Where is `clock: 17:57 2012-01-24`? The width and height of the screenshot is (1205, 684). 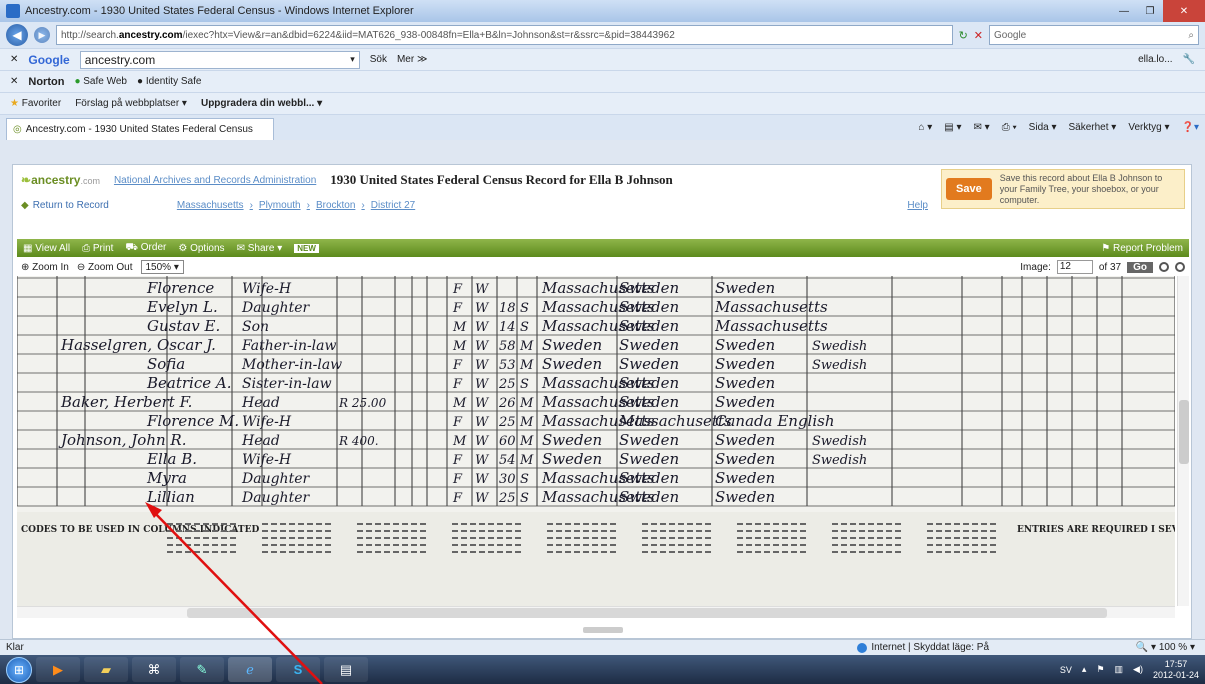 clock: 17:57 2012-01-24 is located at coordinates (1176, 670).